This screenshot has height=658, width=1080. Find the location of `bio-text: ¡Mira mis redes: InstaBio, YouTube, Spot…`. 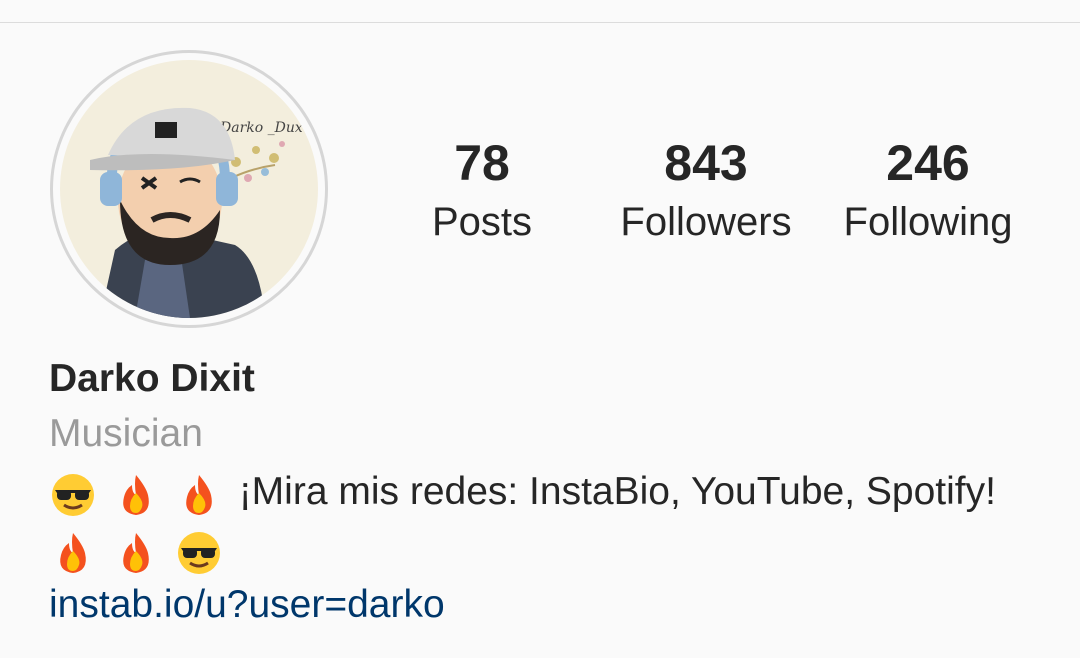

bio-text: ¡Mira mis redes: InstaBio, YouTube, Spot… is located at coordinates (617, 491).